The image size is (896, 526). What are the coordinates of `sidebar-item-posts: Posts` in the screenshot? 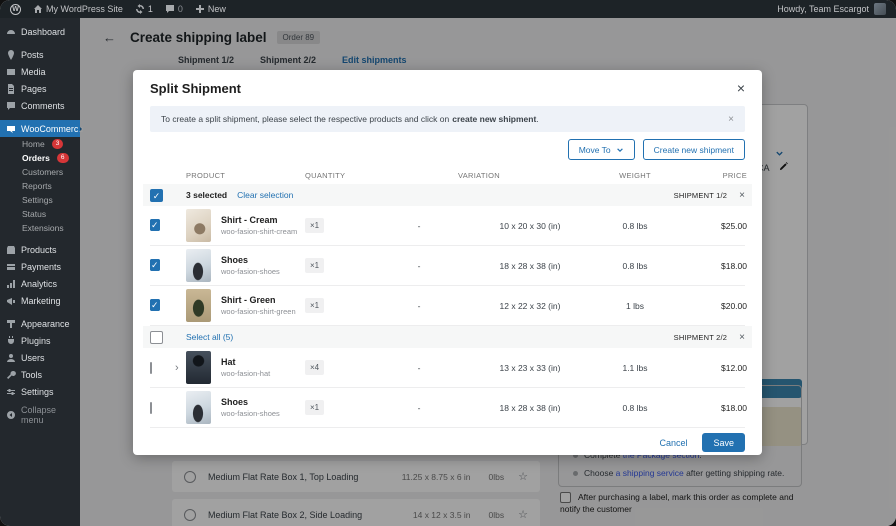 It's located at (40, 54).